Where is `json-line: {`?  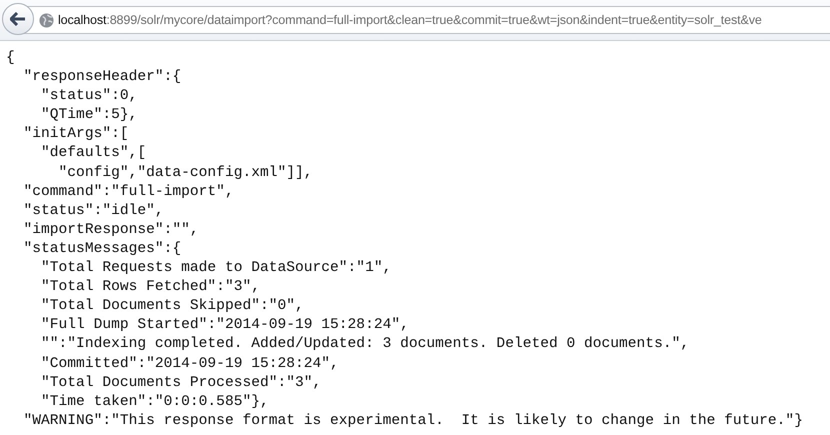
json-line: { is located at coordinates (11, 58).